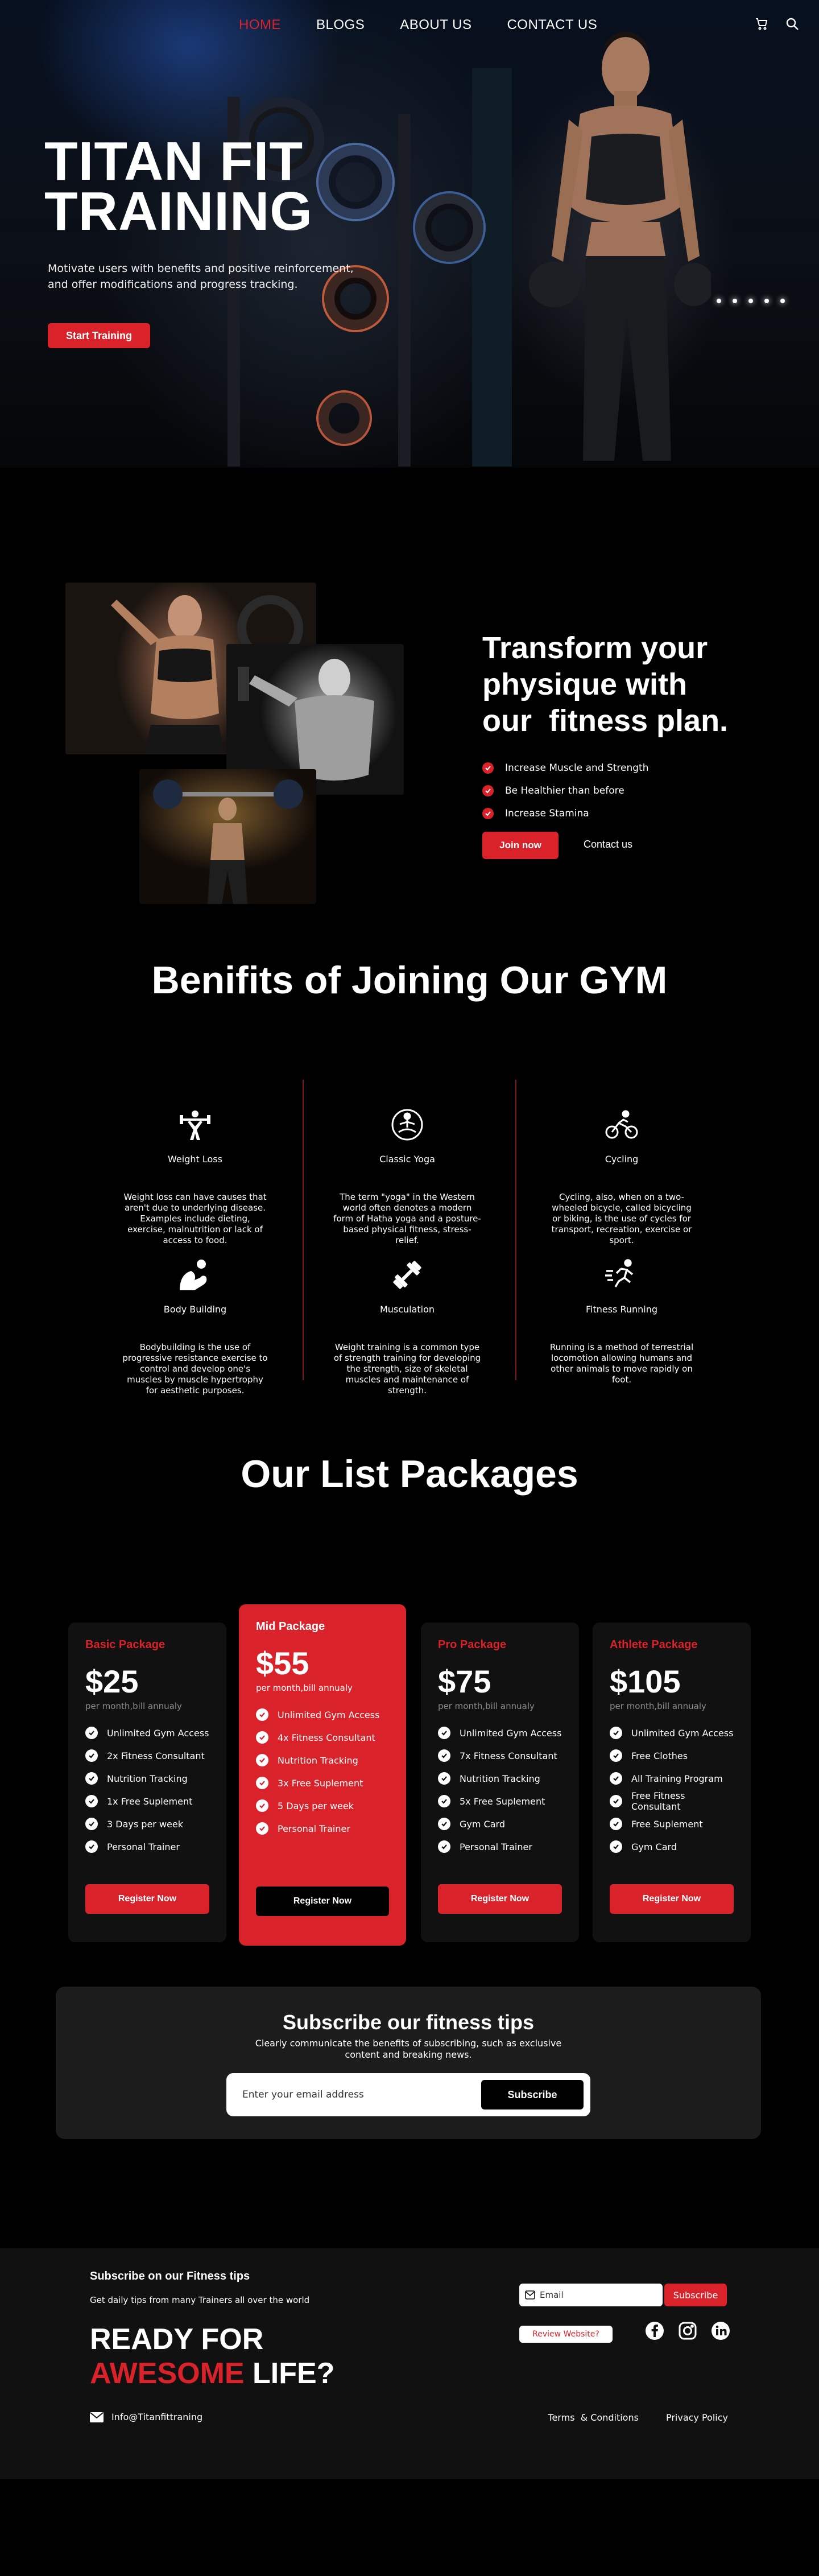  What do you see at coordinates (520, 846) in the screenshot?
I see `join-now-button: Join now` at bounding box center [520, 846].